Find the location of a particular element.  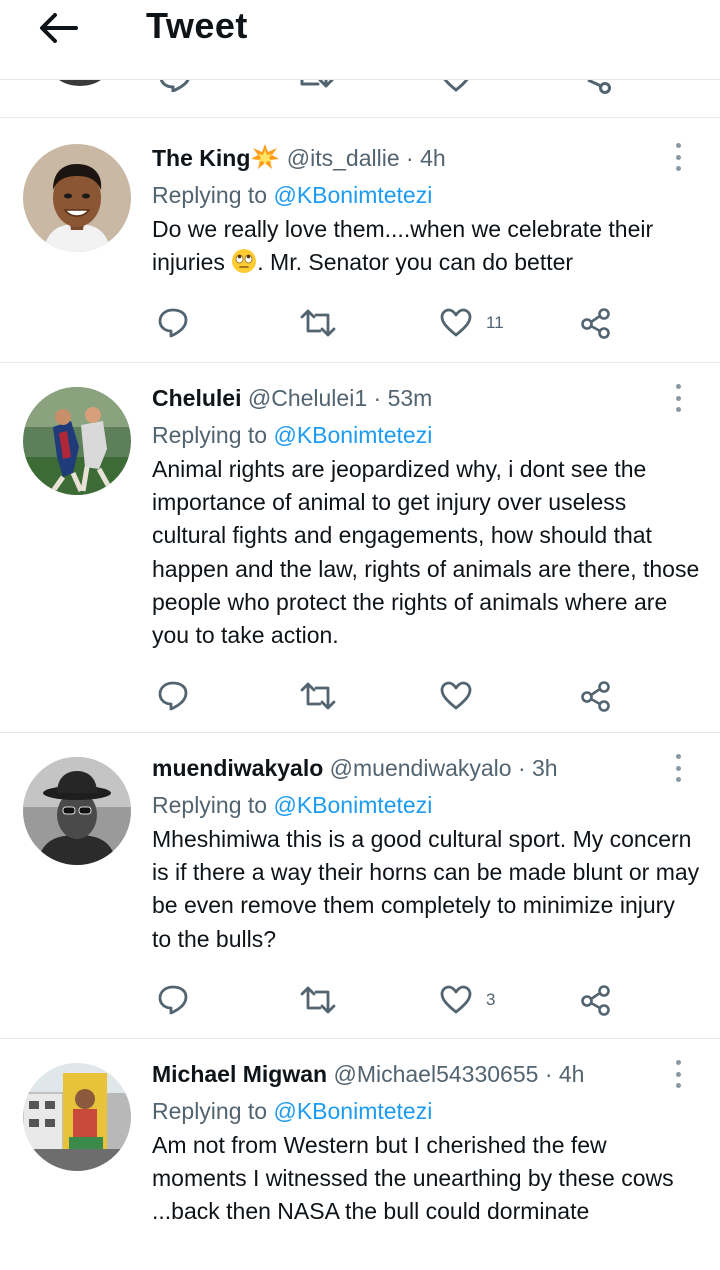

tweet-actions is located at coordinates (387, 696).